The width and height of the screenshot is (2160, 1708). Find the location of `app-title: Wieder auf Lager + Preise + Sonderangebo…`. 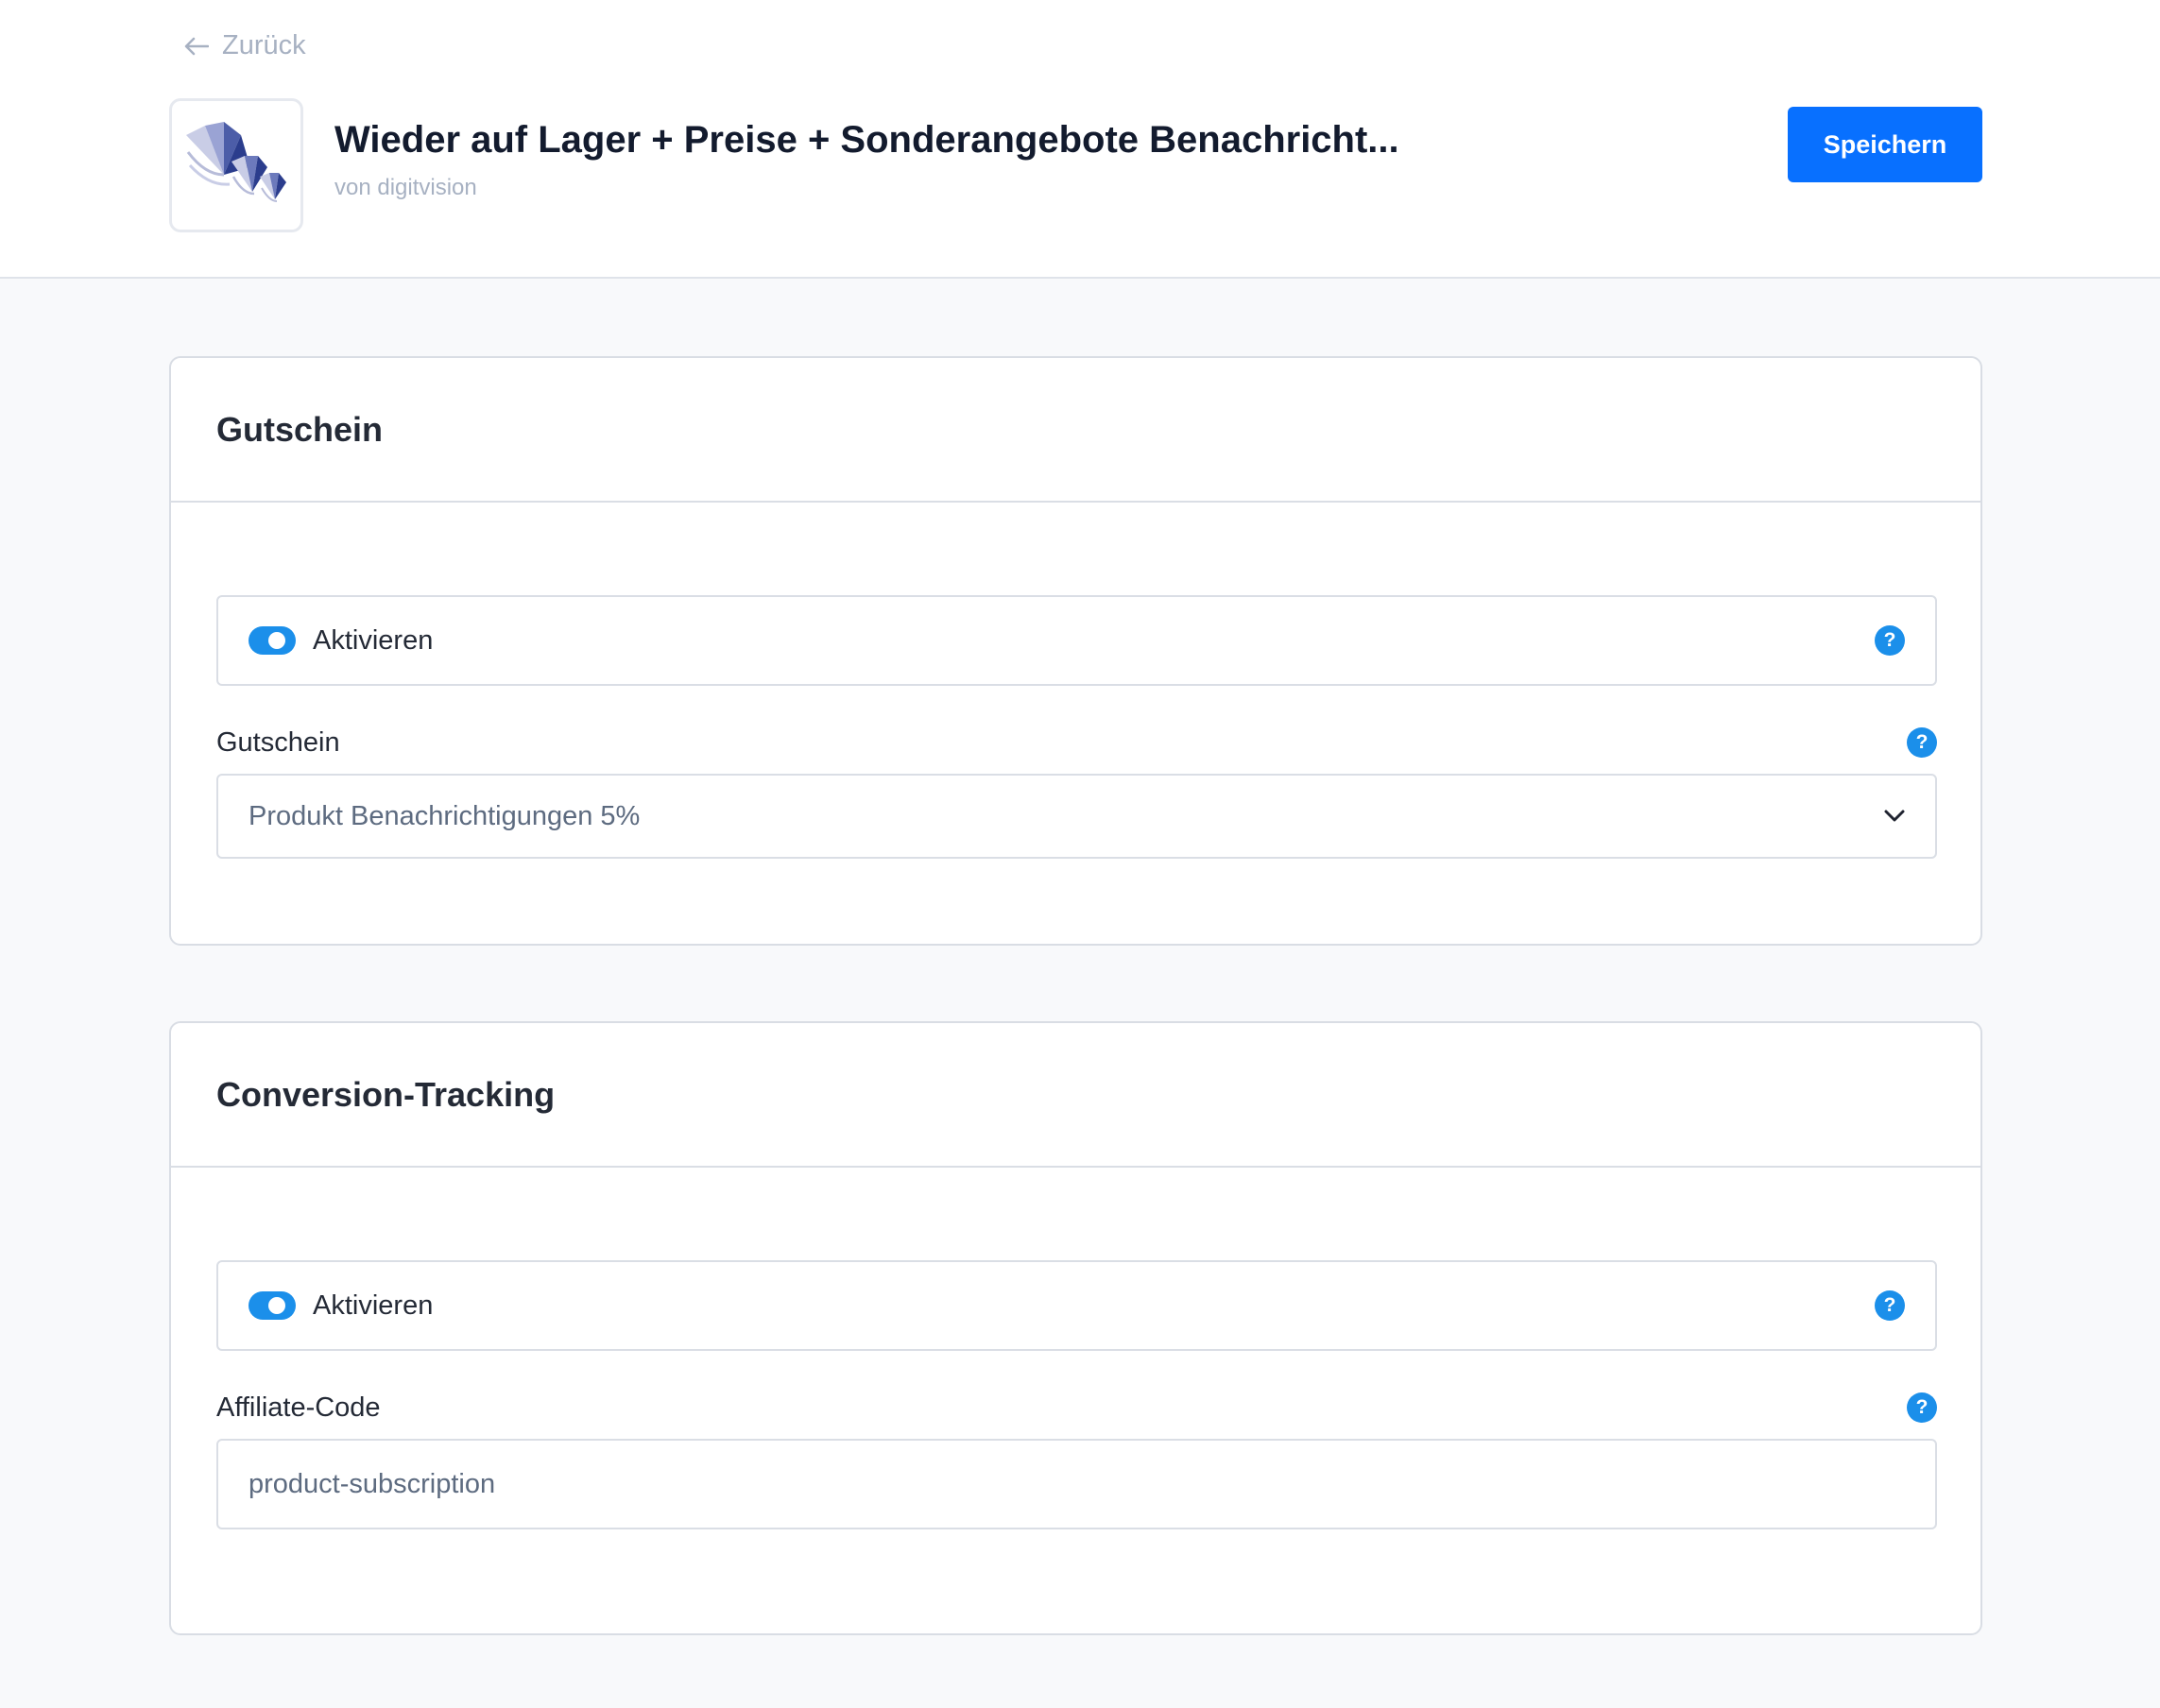

app-title: Wieder auf Lager + Preise + Sonderangebo… is located at coordinates (866, 140).